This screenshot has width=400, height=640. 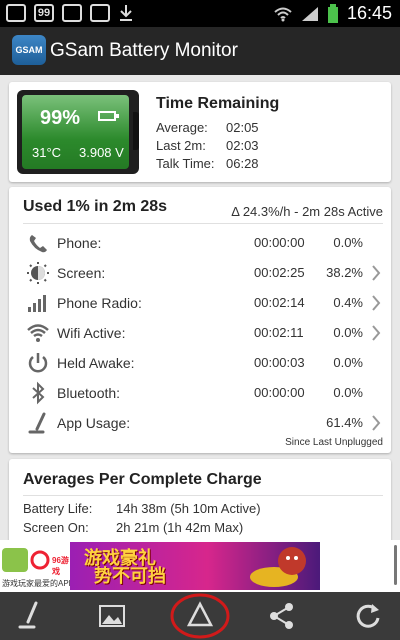 I want to click on ad-brand-icon, so click(x=15, y=560).